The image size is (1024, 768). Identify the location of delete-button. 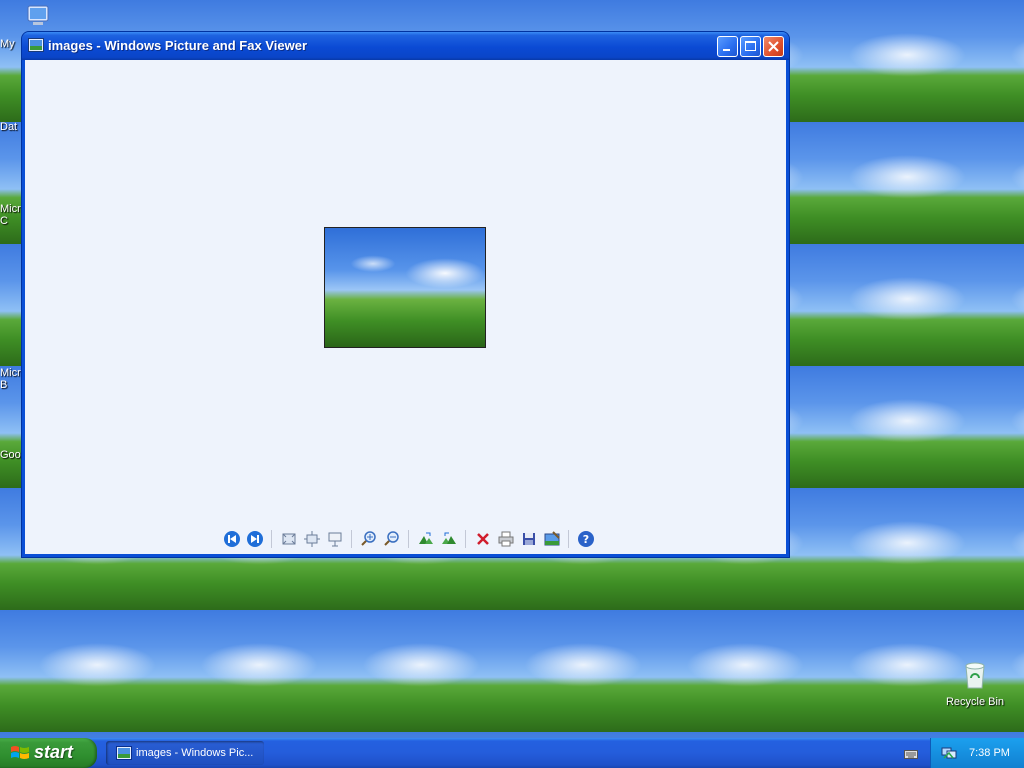
(483, 539).